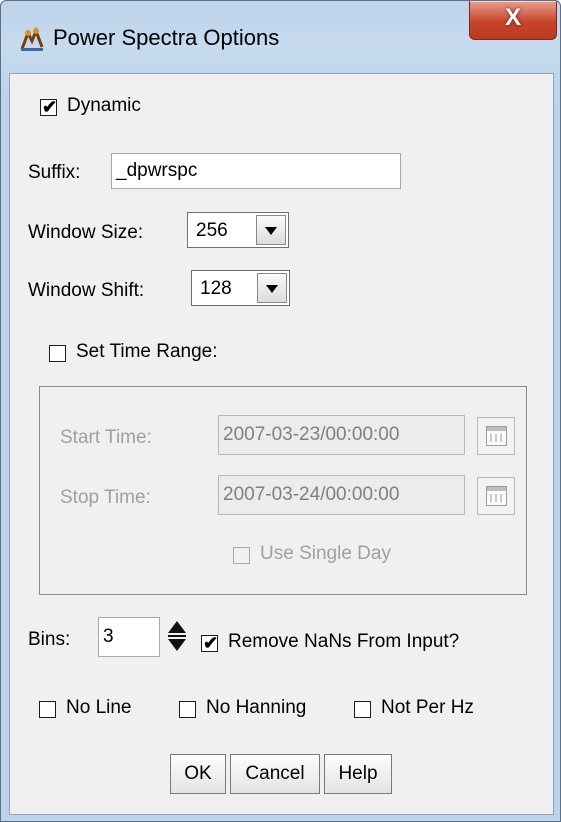 The width and height of the screenshot is (561, 822). What do you see at coordinates (104, 105) in the screenshot?
I see `dynamic-label: Dynamic` at bounding box center [104, 105].